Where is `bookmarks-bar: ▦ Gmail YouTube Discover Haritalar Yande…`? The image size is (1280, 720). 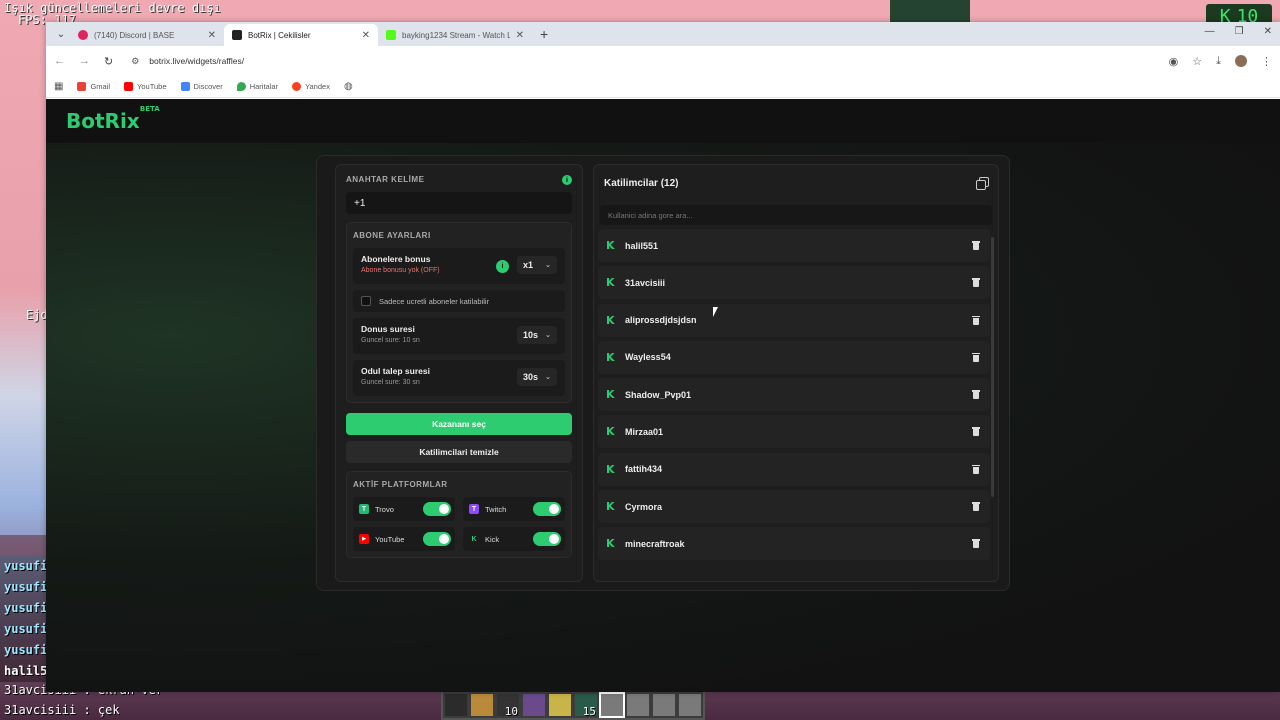 bookmarks-bar: ▦ Gmail YouTube Discover Haritalar Yande… is located at coordinates (663, 87).